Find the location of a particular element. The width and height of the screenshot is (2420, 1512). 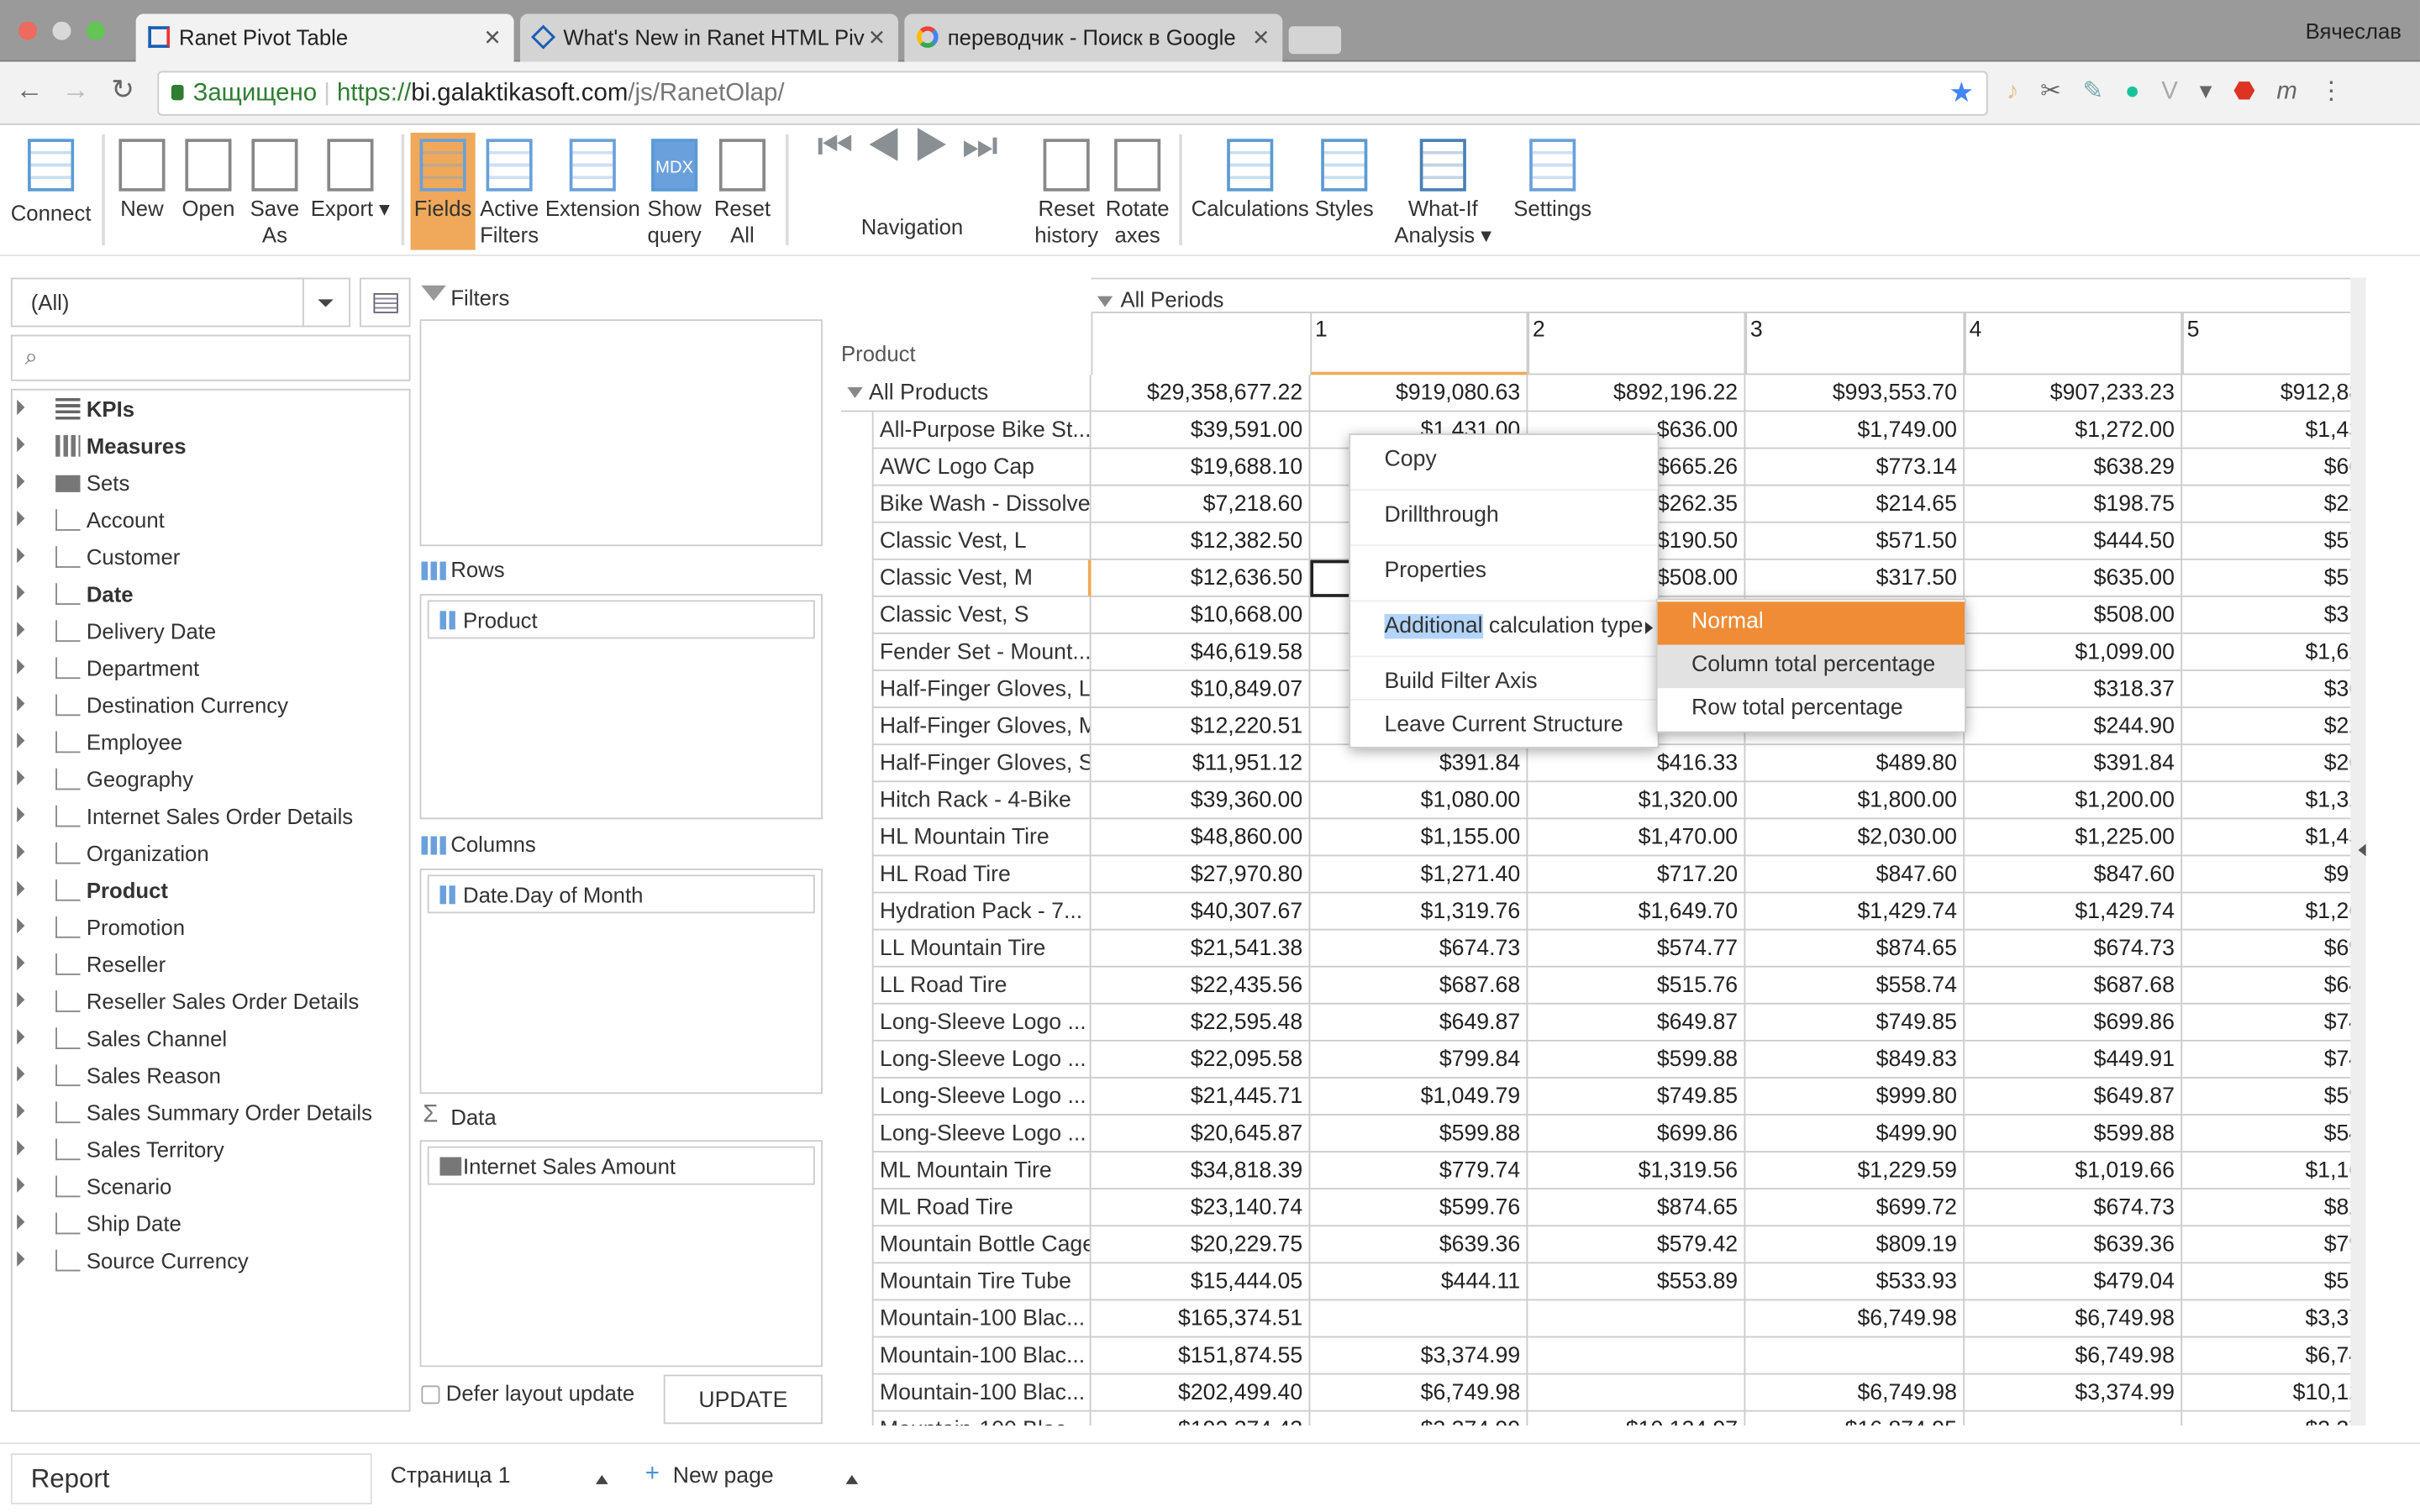

row-header-cell: LL Mountain Tire is located at coordinates (982, 949).